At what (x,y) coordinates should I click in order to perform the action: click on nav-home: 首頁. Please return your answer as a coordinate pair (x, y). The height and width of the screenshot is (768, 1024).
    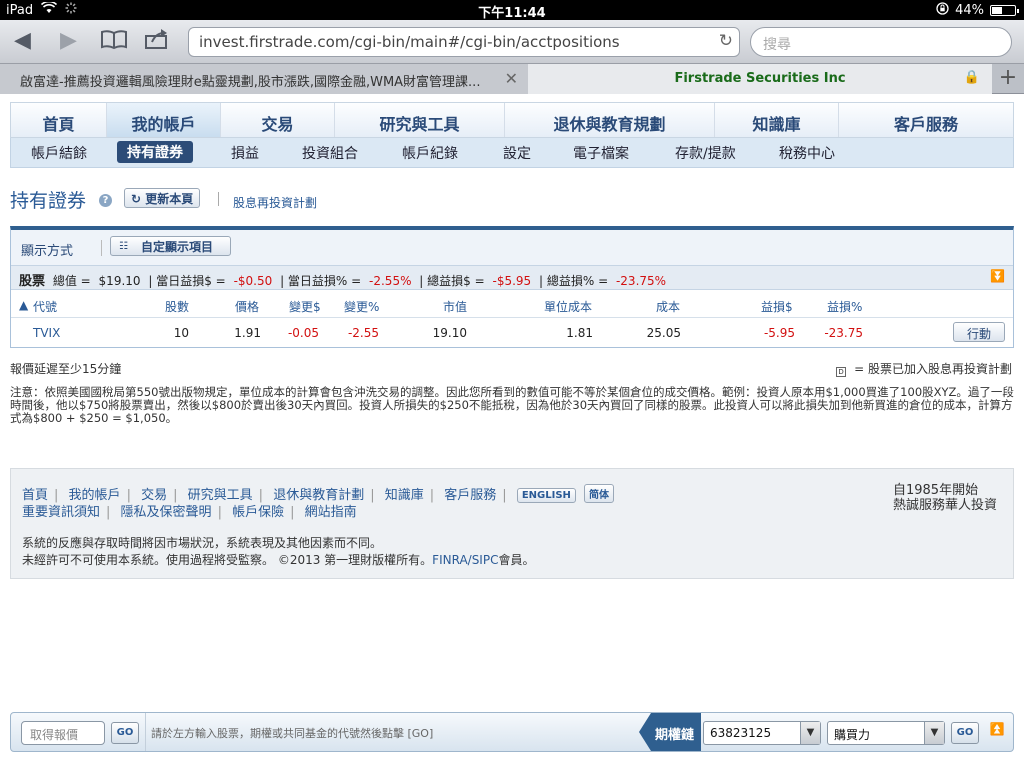
    Looking at the image, I should click on (59, 120).